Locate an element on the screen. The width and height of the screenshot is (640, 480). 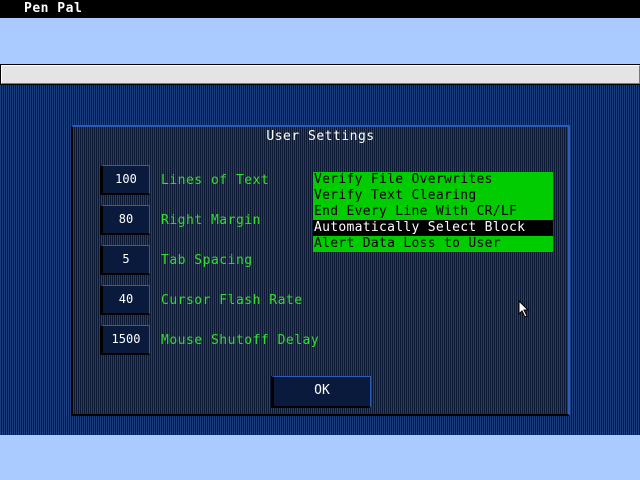
app-title: Pen Pal is located at coordinates (53, 8).